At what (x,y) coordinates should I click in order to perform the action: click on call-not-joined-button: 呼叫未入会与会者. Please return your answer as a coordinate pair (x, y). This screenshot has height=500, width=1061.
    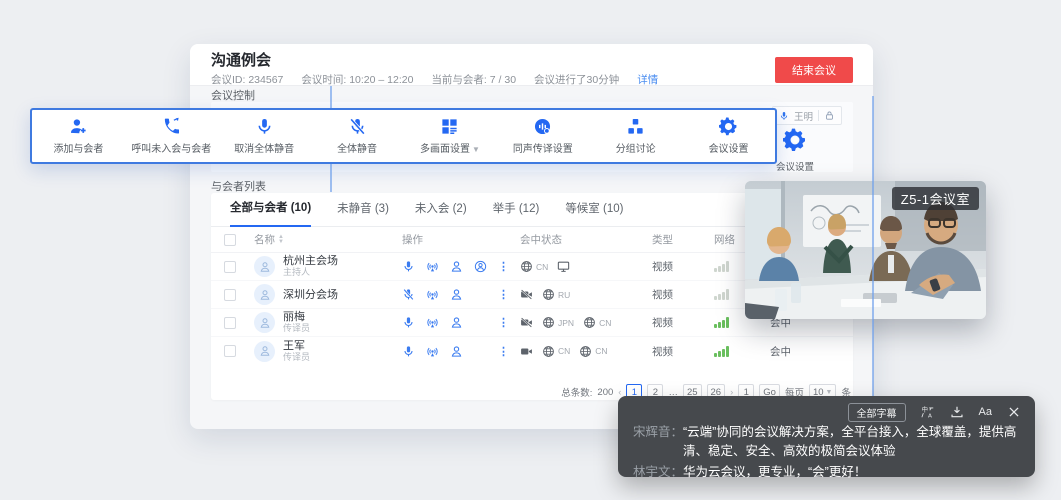
    Looking at the image, I should click on (171, 136).